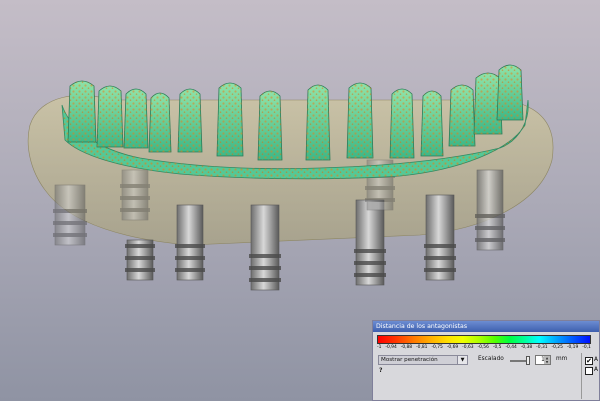 The width and height of the screenshot is (600, 401). I want to click on chevron-down-icon: ▼, so click(462, 360).